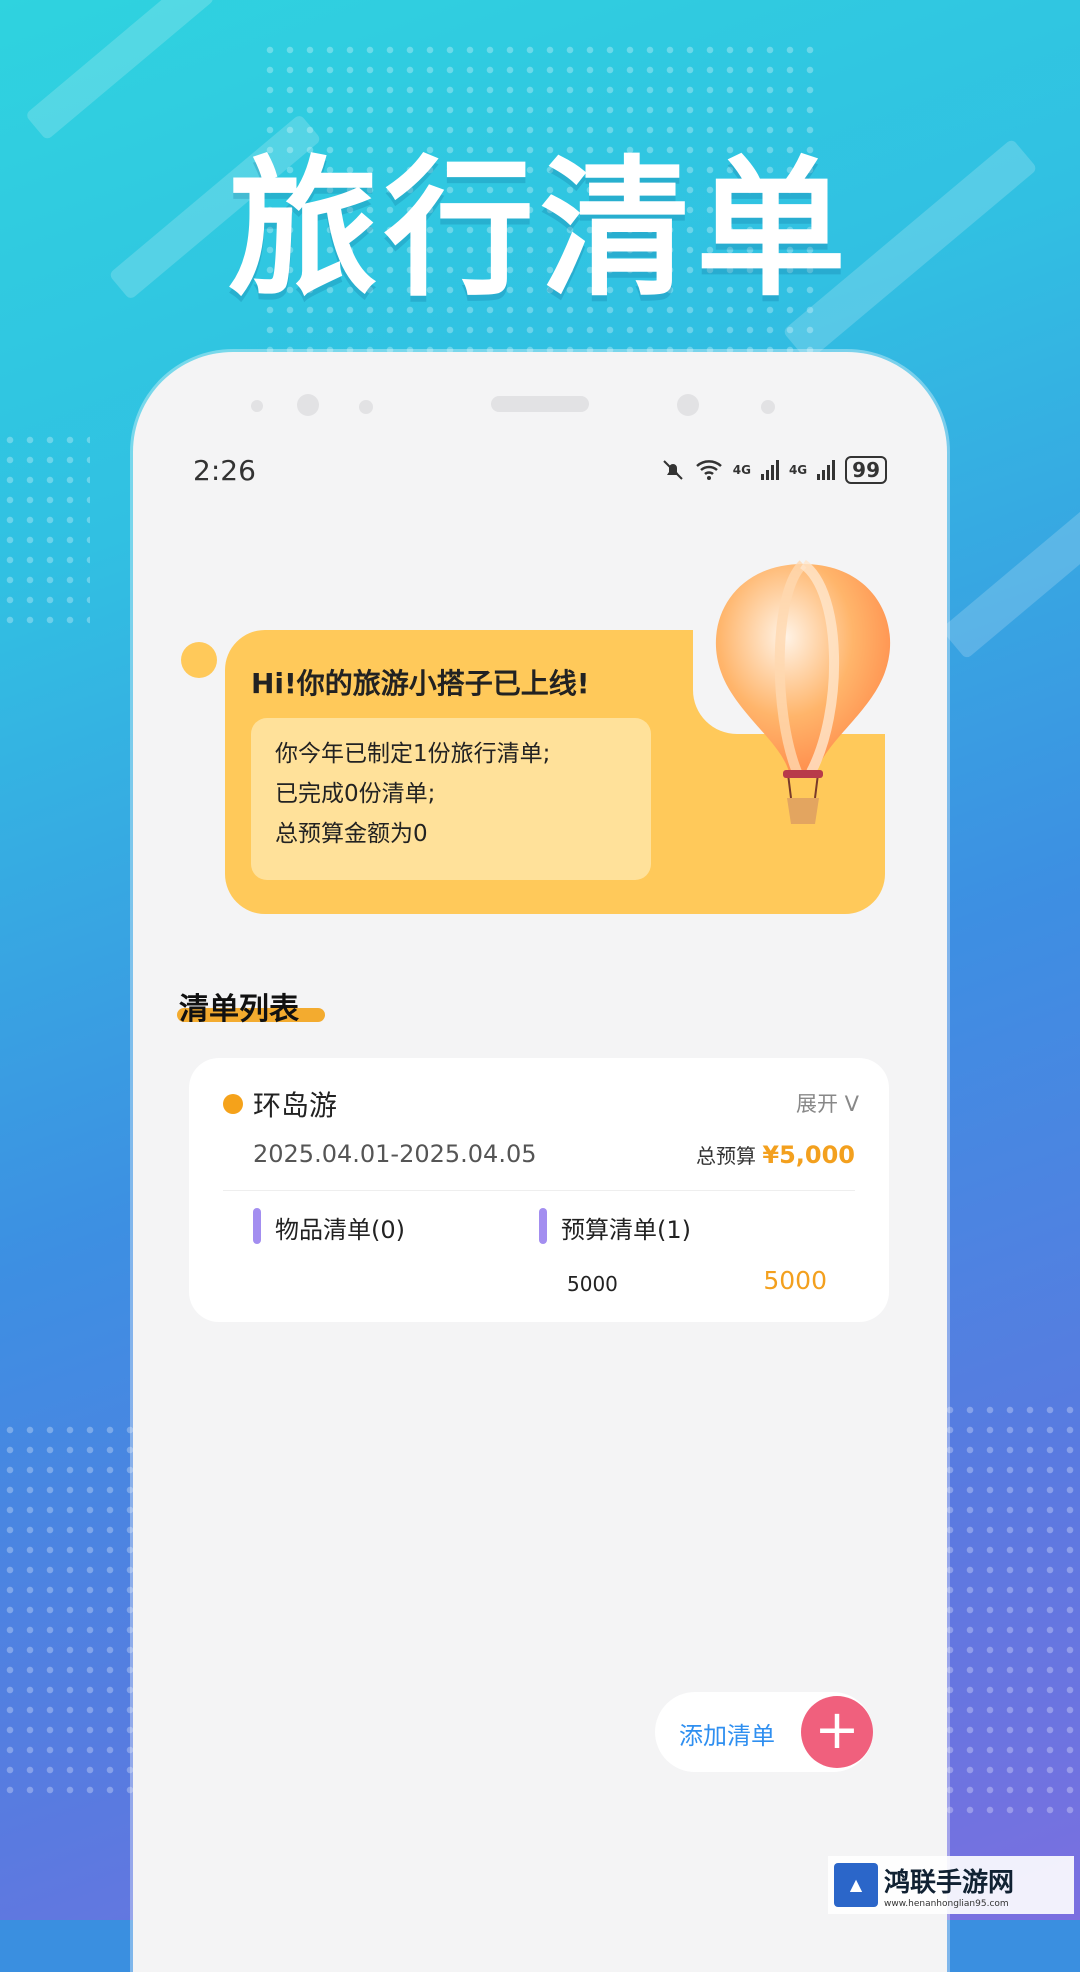  I want to click on expand-toggle: 展开 V, so click(827, 1103).